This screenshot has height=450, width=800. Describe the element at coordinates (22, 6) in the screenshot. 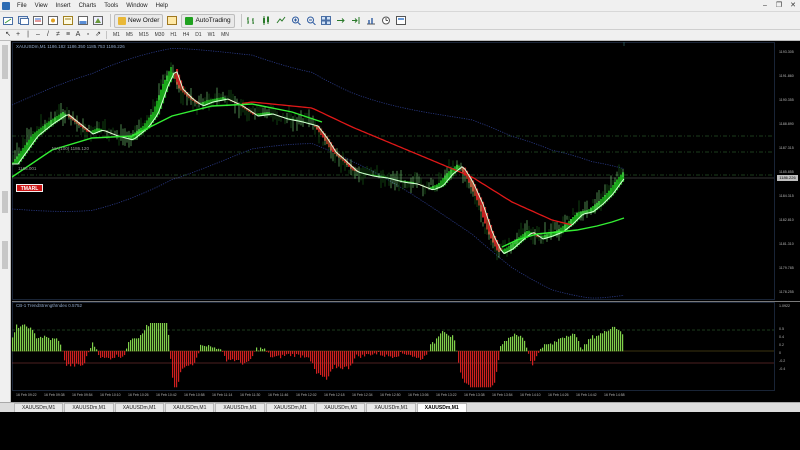

I see `menu-file: File` at that location.